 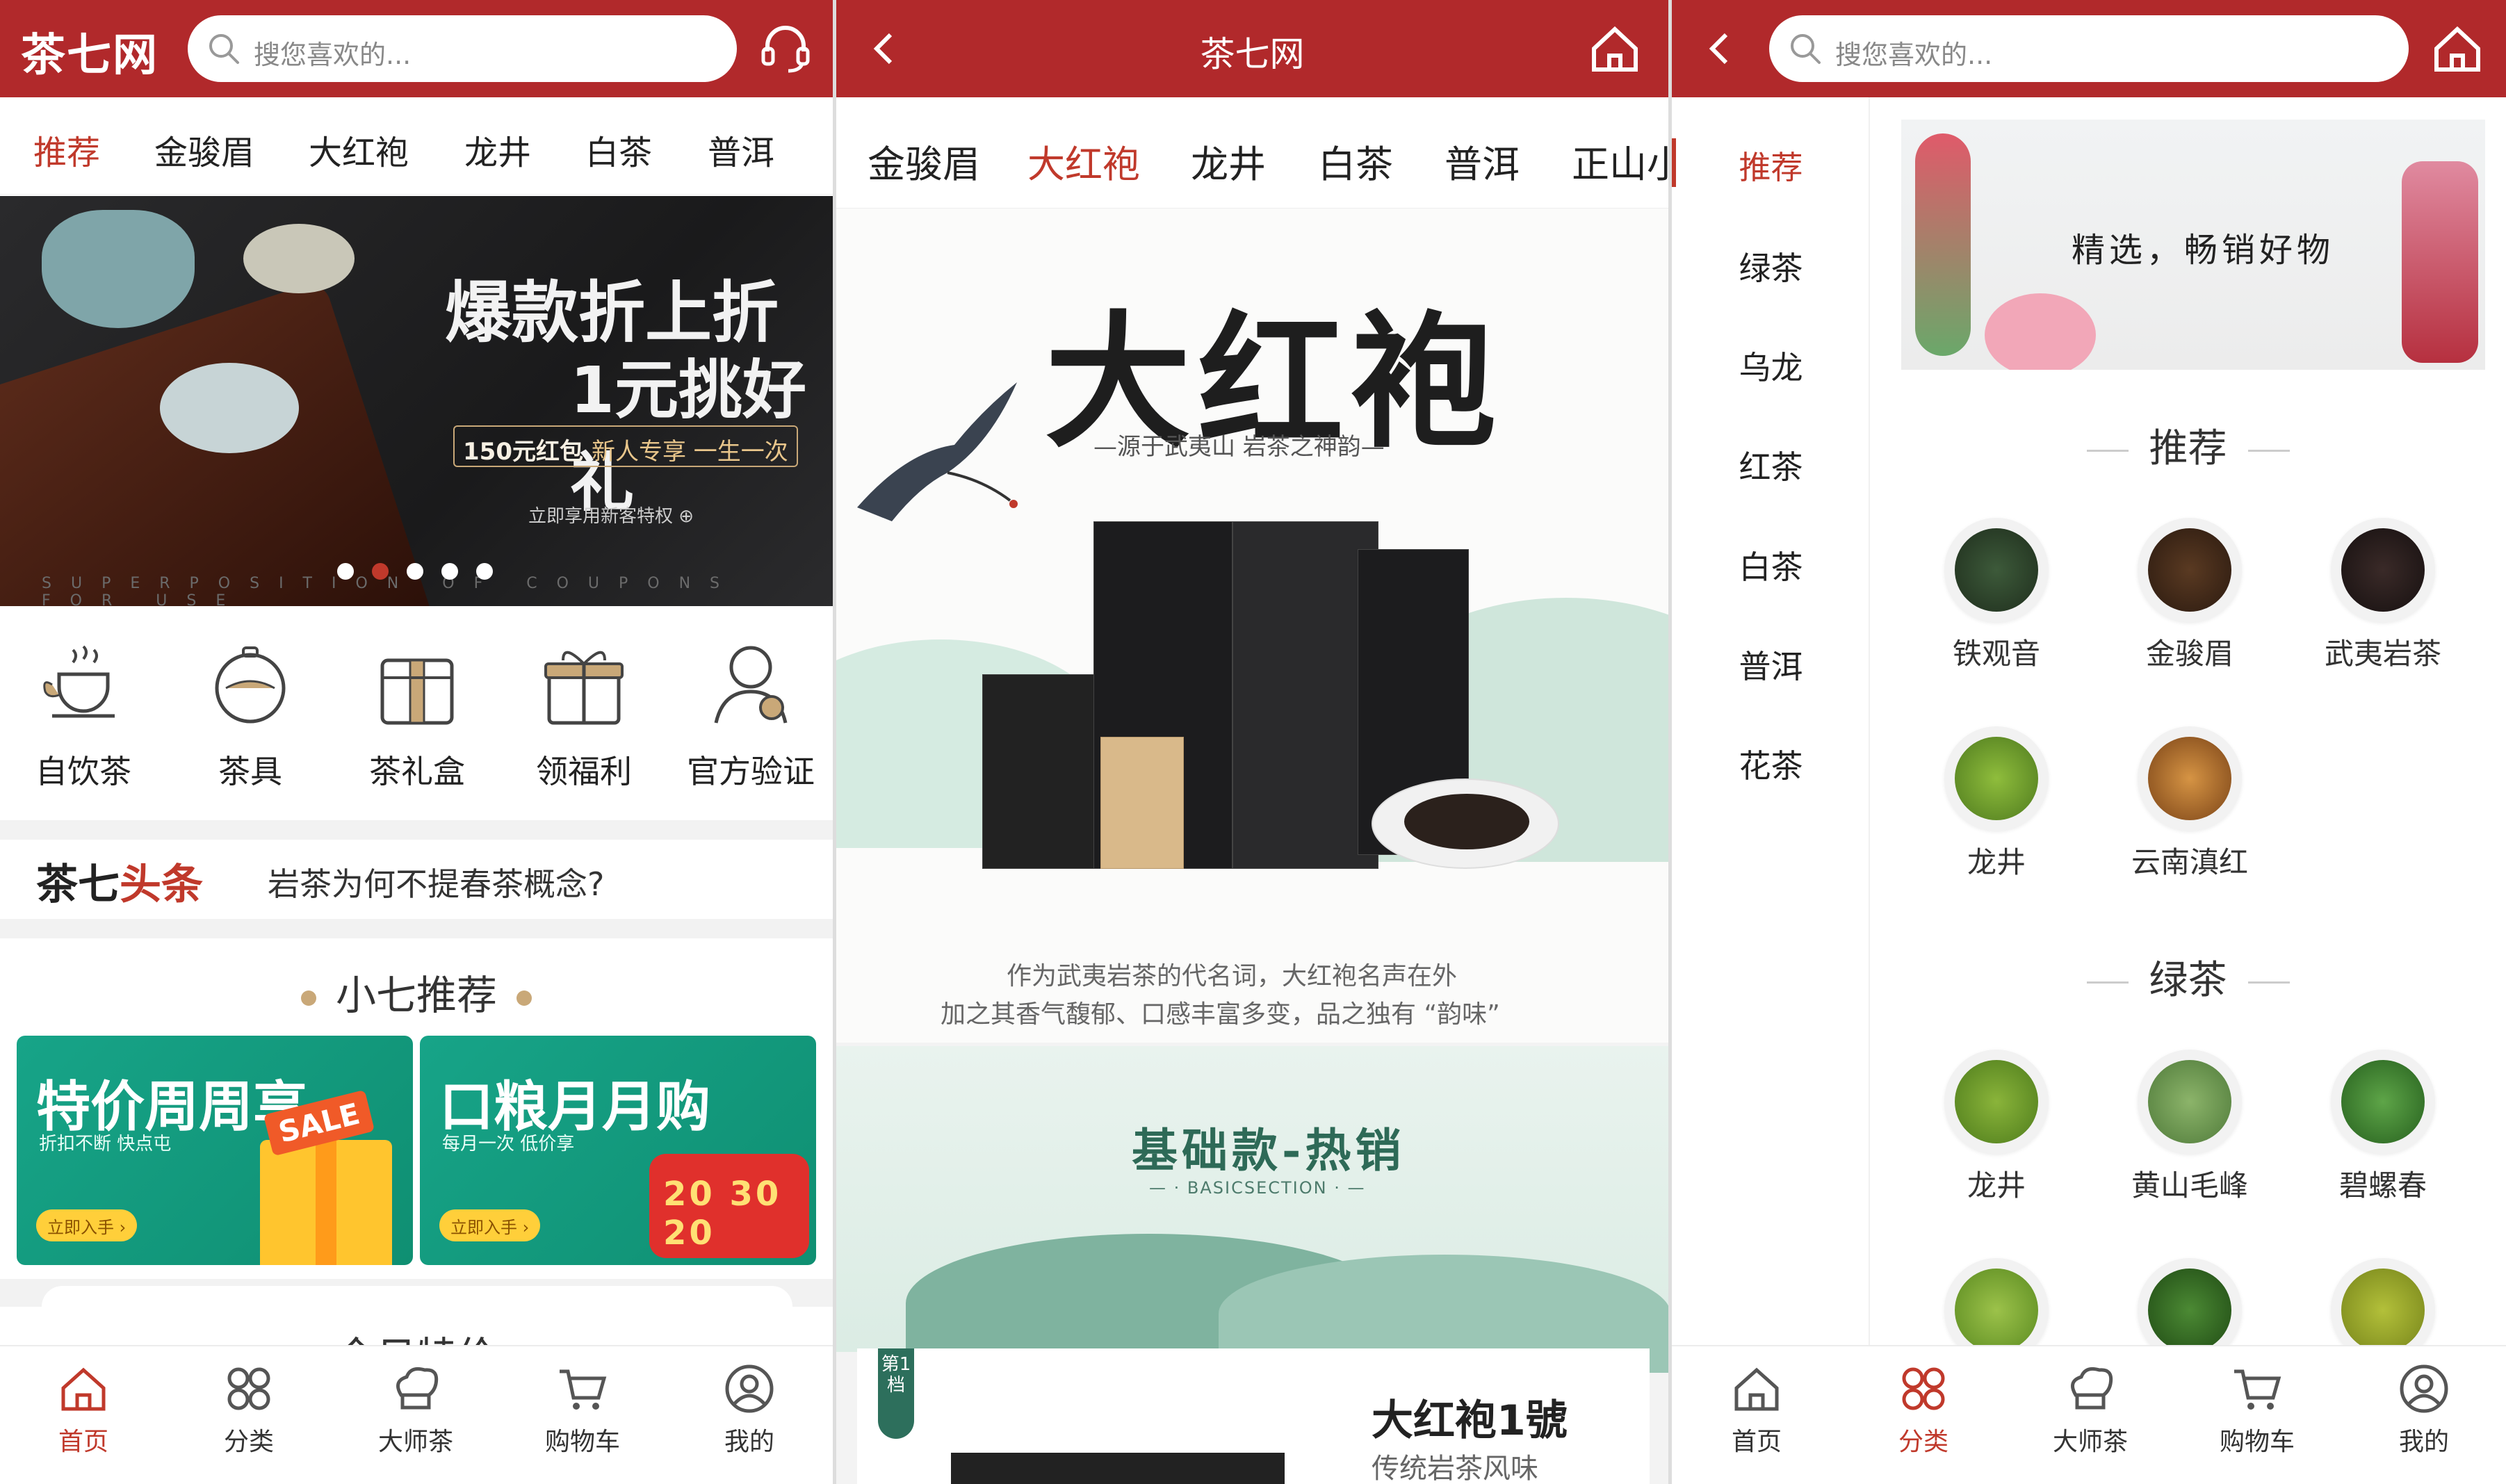 What do you see at coordinates (1771, 664) in the screenshot?
I see `sidebar-item-puer: 普洱` at bounding box center [1771, 664].